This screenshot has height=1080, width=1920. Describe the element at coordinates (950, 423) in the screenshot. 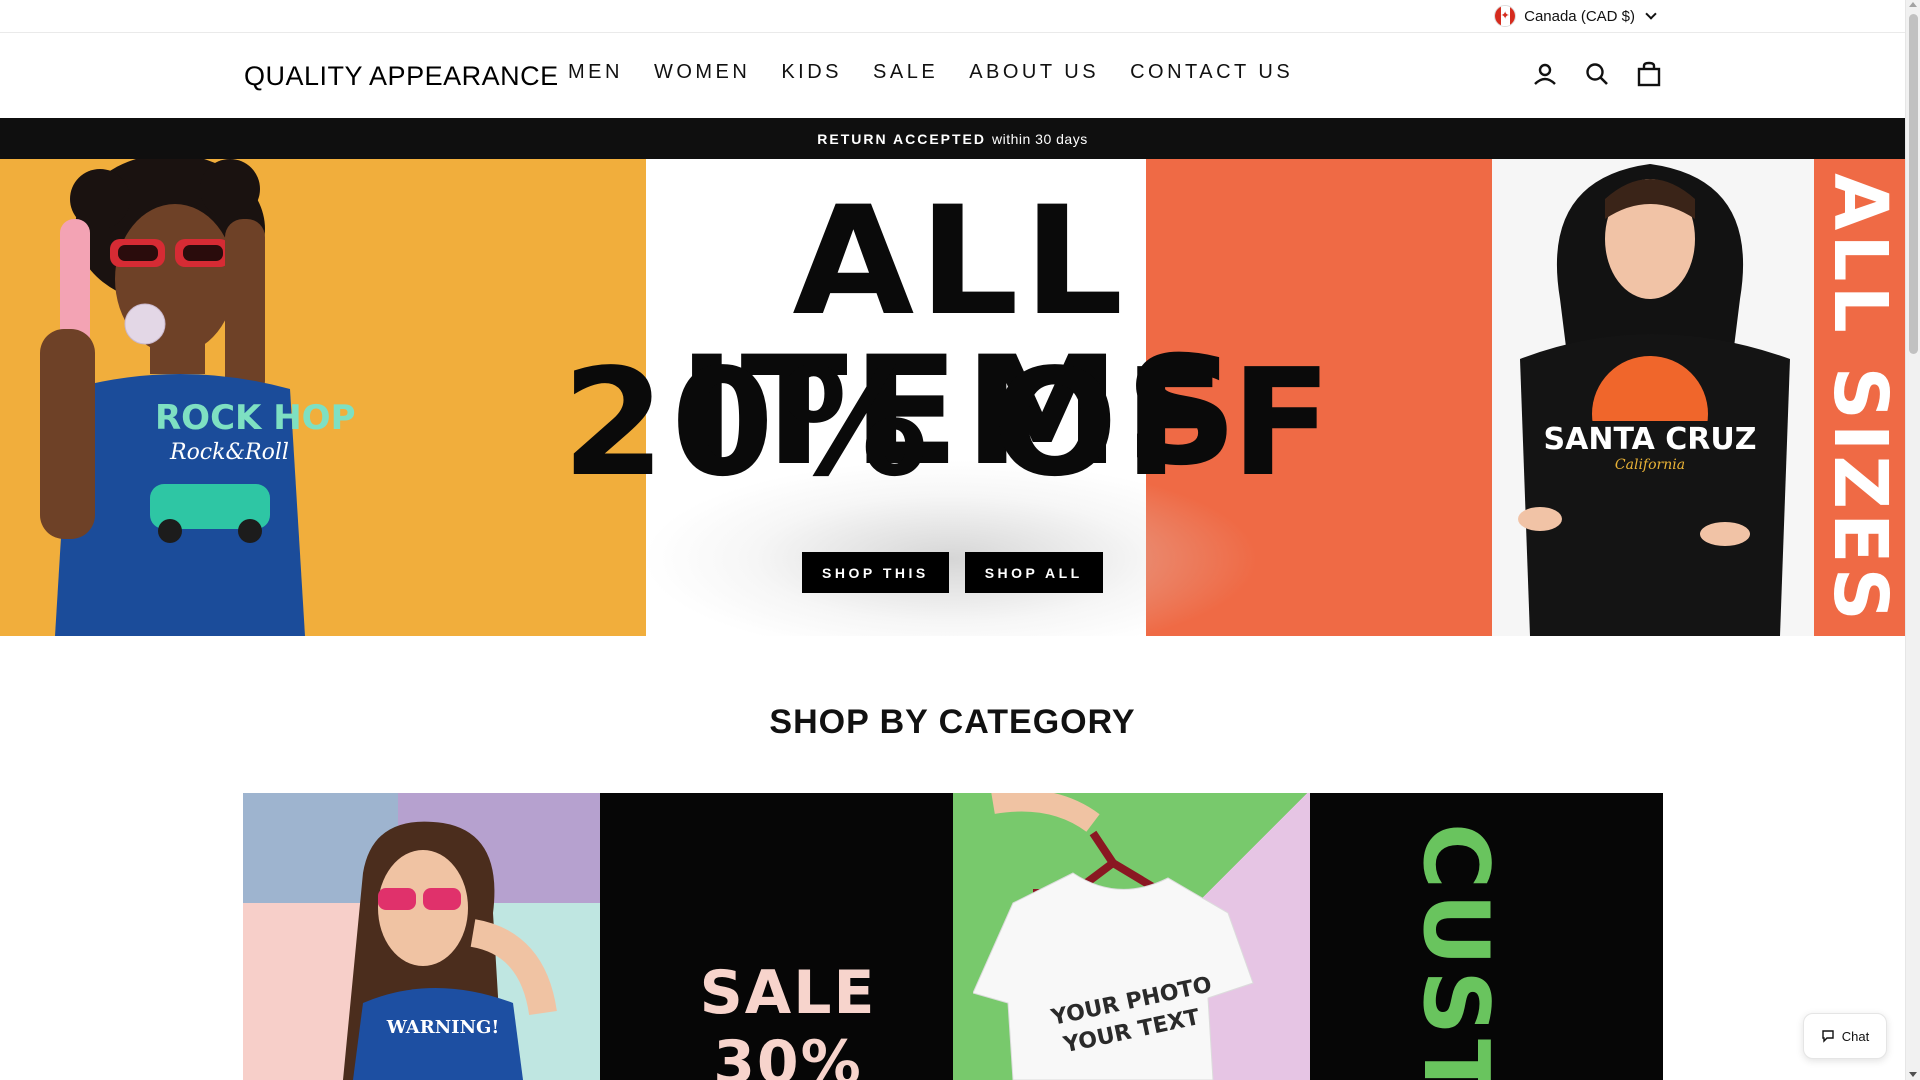

I see `hero-headline-line2: 20% OFF` at that location.